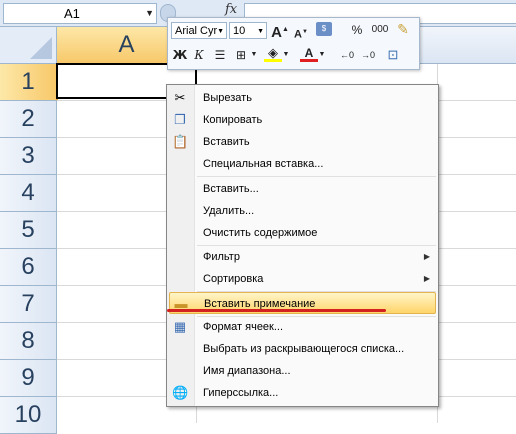 The image size is (516, 434). Describe the element at coordinates (227, 98) in the screenshot. I see `menu-item-label: Вырезать` at that location.